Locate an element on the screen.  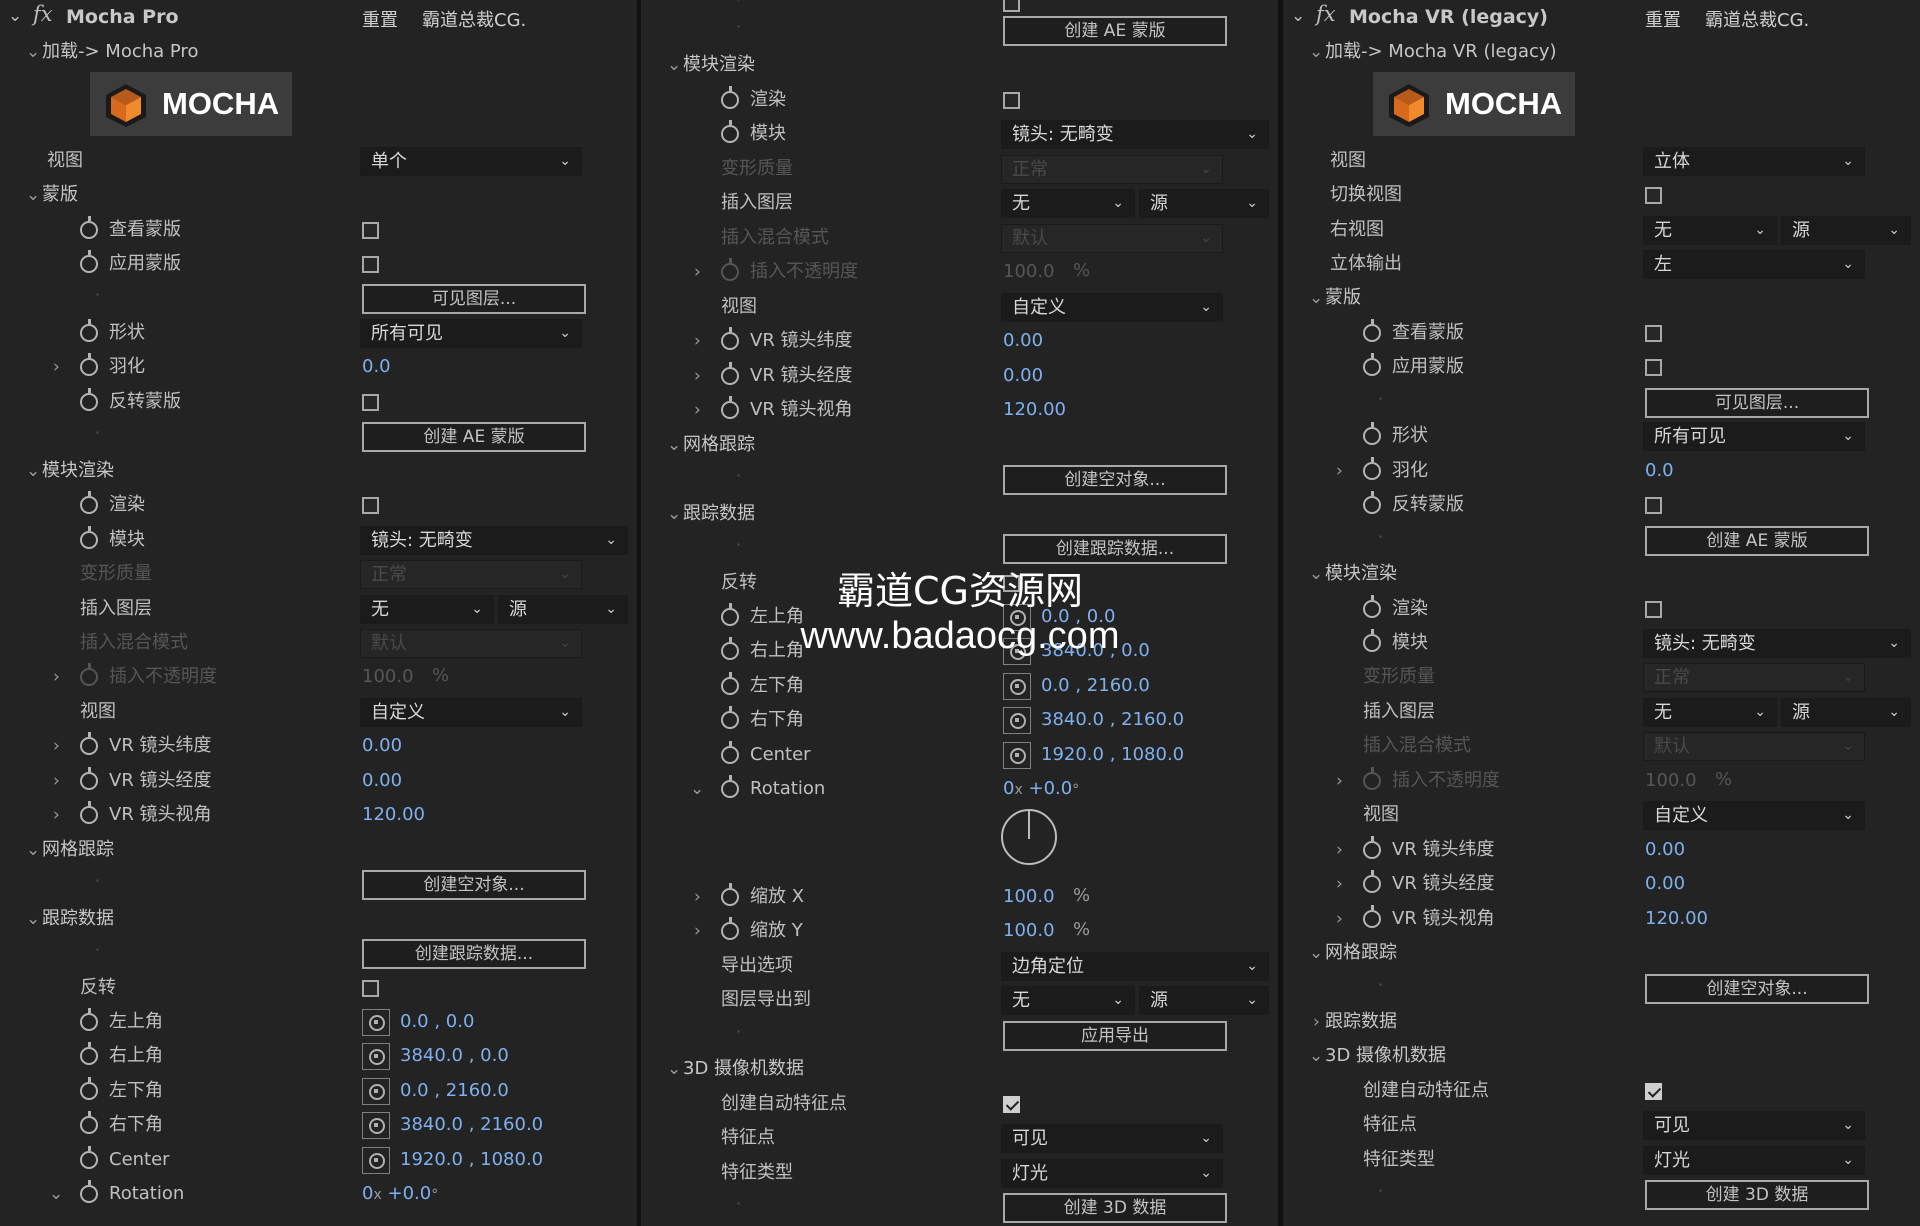
fx-toggle-icon: fx is located at coordinates (1326, 14).